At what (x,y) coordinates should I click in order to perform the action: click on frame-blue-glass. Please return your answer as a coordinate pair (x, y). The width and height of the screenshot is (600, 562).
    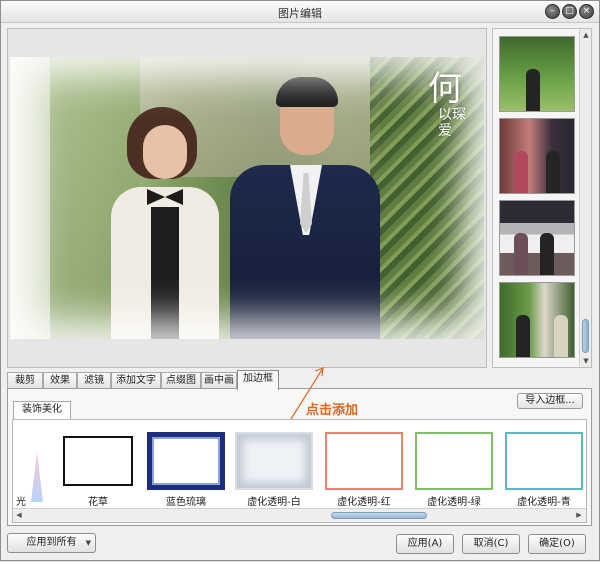
    Looking at the image, I should click on (186, 461).